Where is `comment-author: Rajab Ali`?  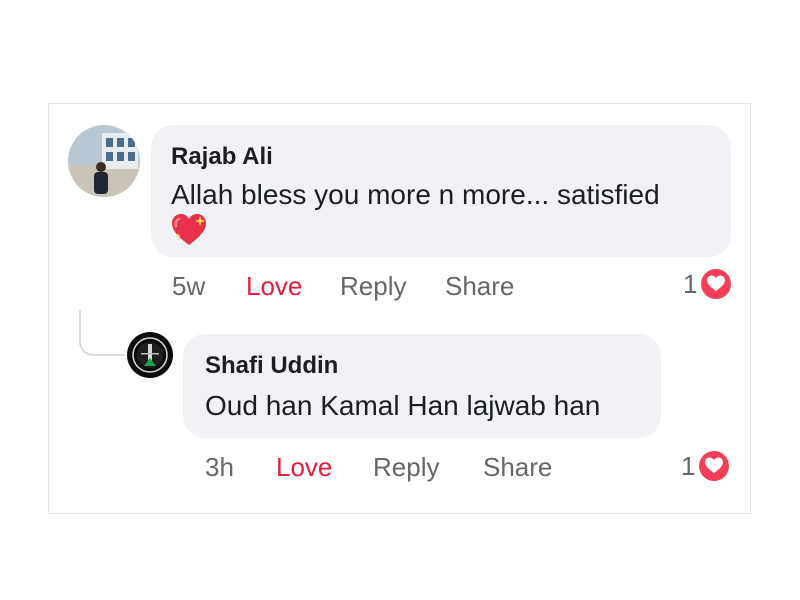
comment-author: Rajab Ali is located at coordinates (222, 157).